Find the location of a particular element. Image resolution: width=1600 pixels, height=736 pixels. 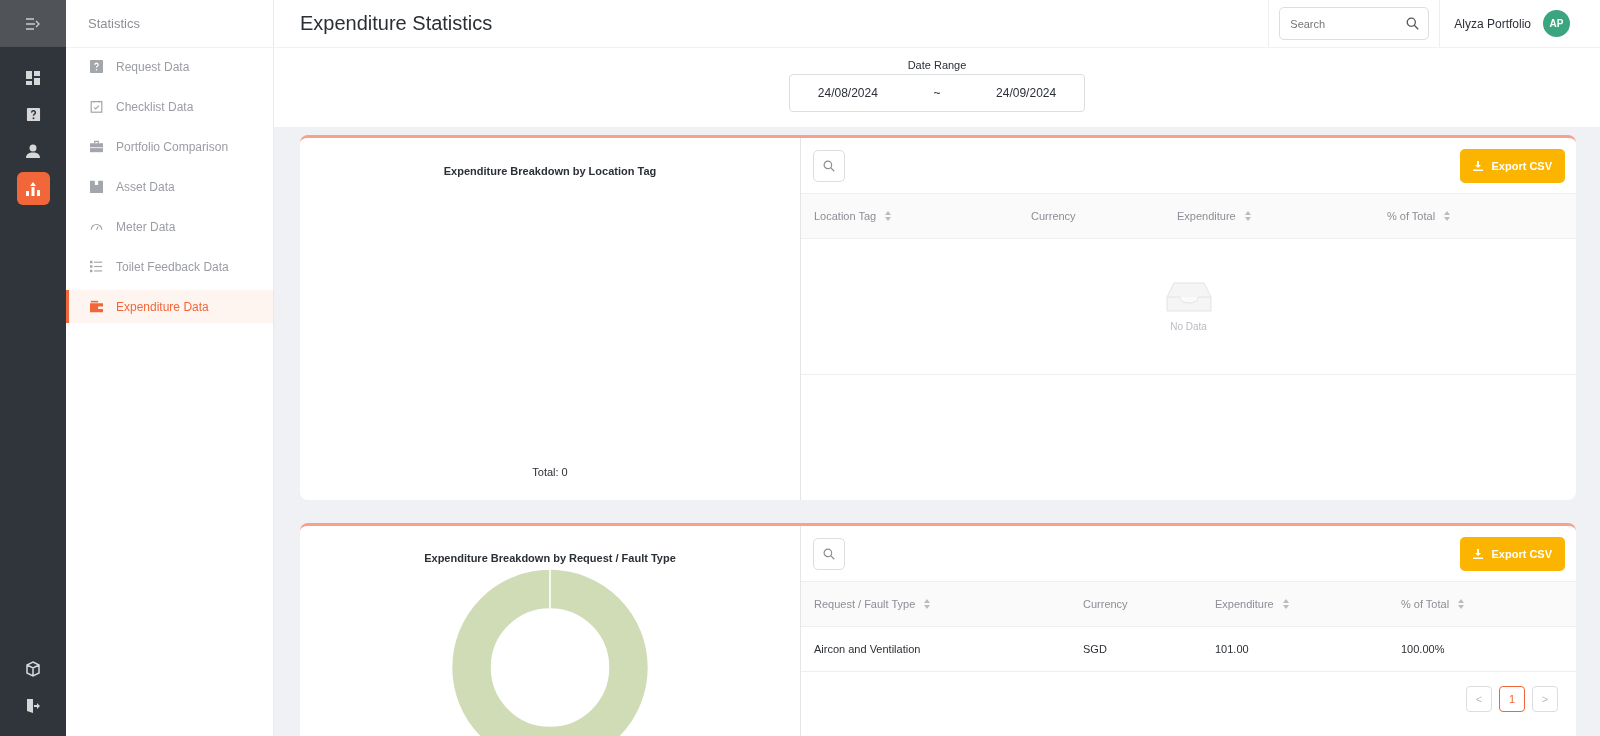

table-cell-text: 100.00% is located at coordinates (1423, 649).